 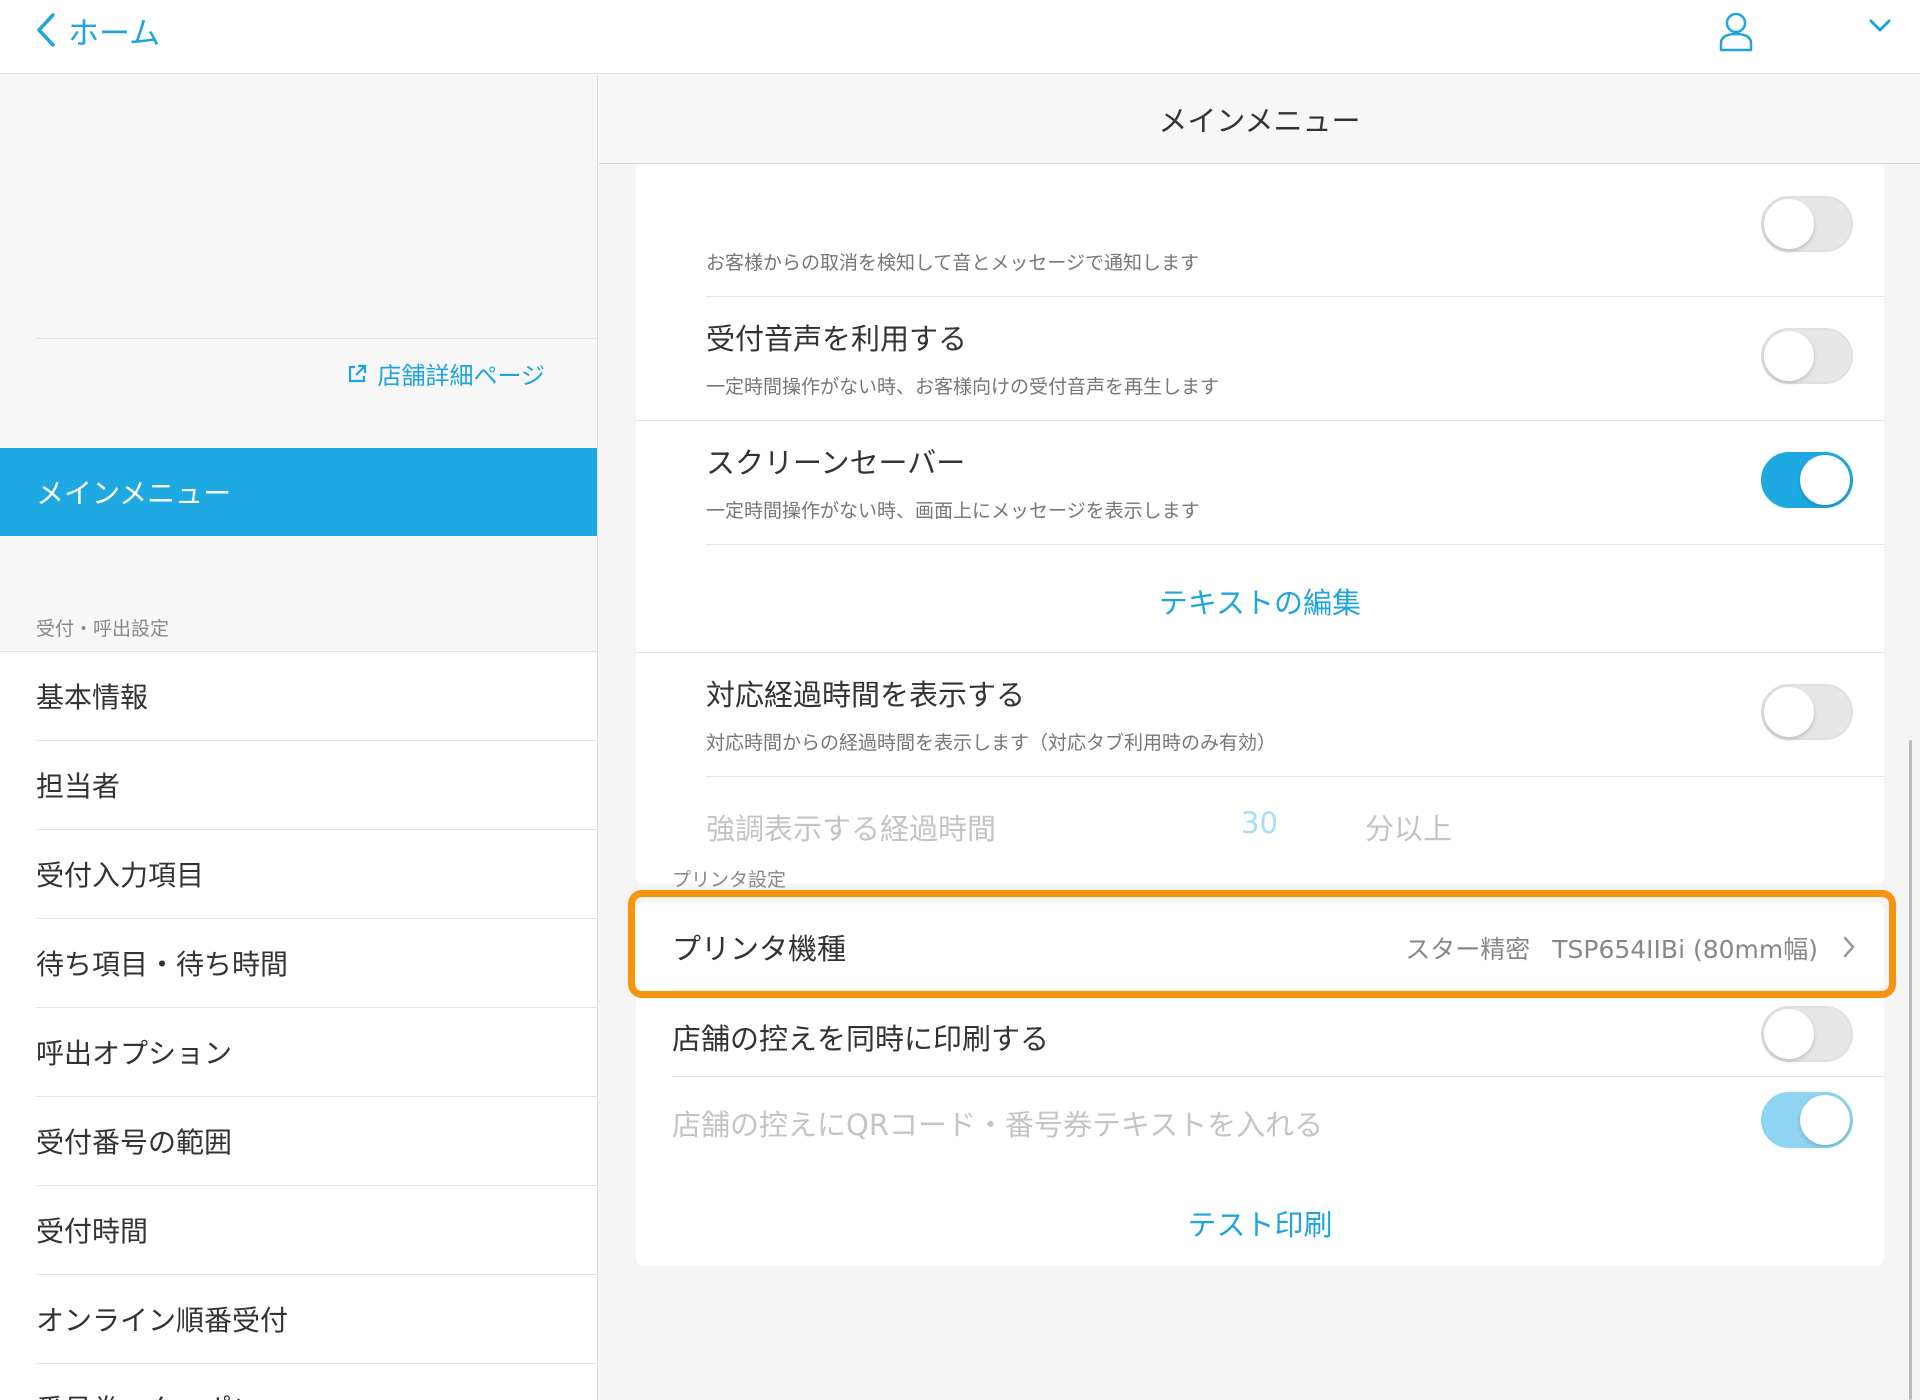 What do you see at coordinates (316, 1052) in the screenshot?
I see `sidebar-item-call-options: 呼出オプション` at bounding box center [316, 1052].